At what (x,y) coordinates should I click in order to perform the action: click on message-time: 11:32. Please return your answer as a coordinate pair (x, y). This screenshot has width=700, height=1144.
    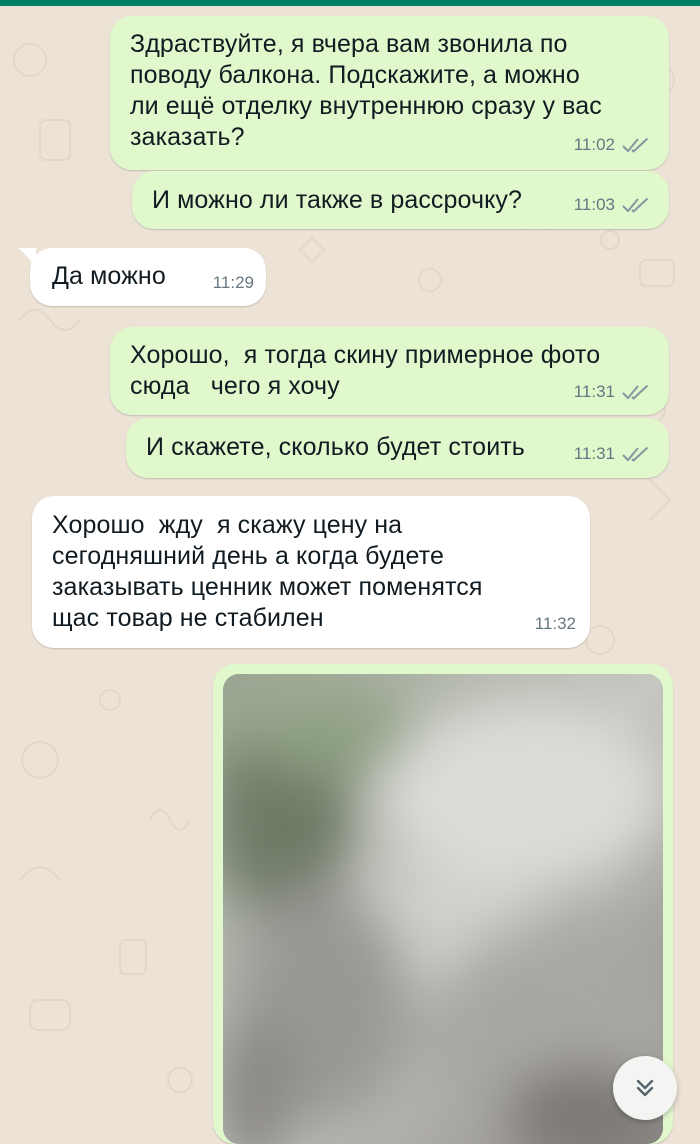
    Looking at the image, I should click on (555, 623).